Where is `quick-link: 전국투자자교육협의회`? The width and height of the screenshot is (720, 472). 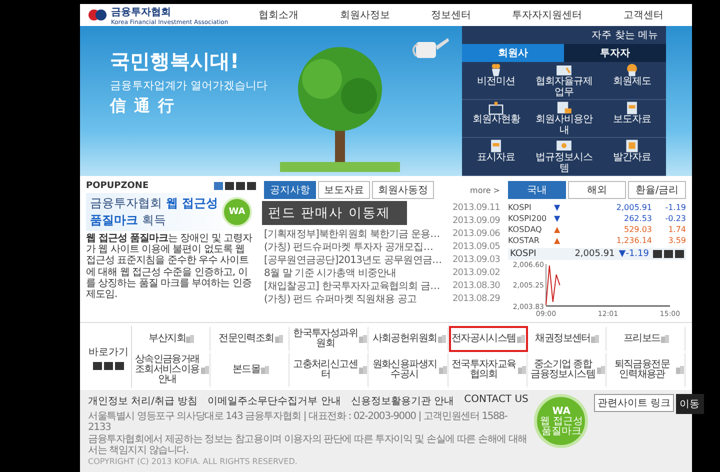 quick-link: 전국투자자교육협의회 is located at coordinates (488, 370).